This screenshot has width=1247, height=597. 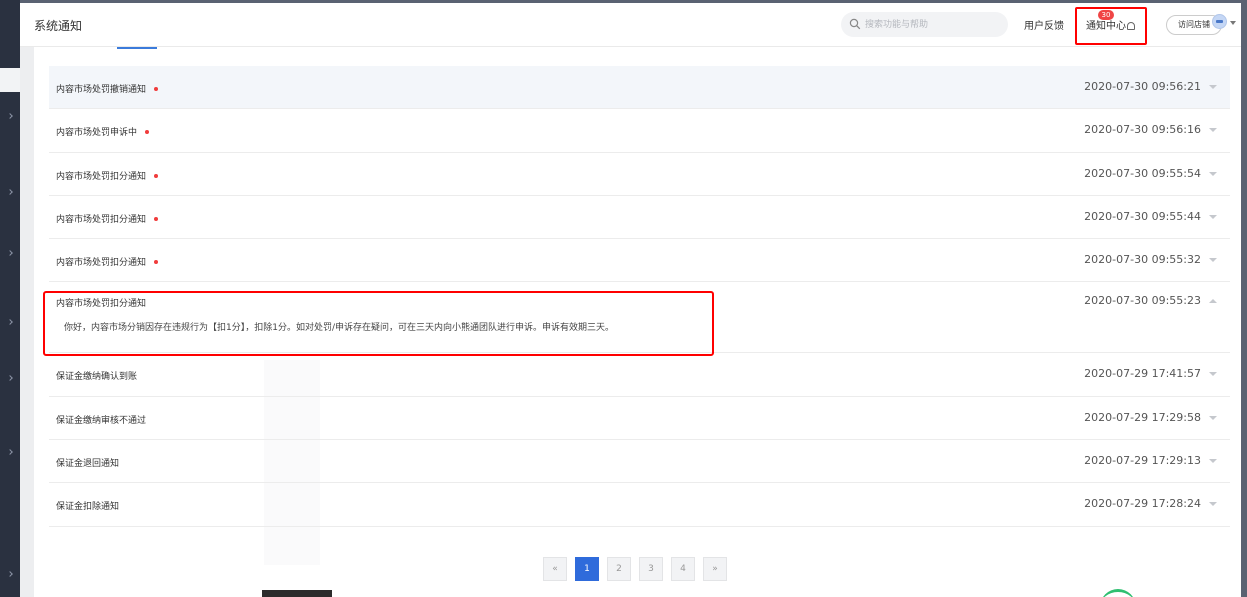 I want to click on page-button-3: 3, so click(x=651, y=569).